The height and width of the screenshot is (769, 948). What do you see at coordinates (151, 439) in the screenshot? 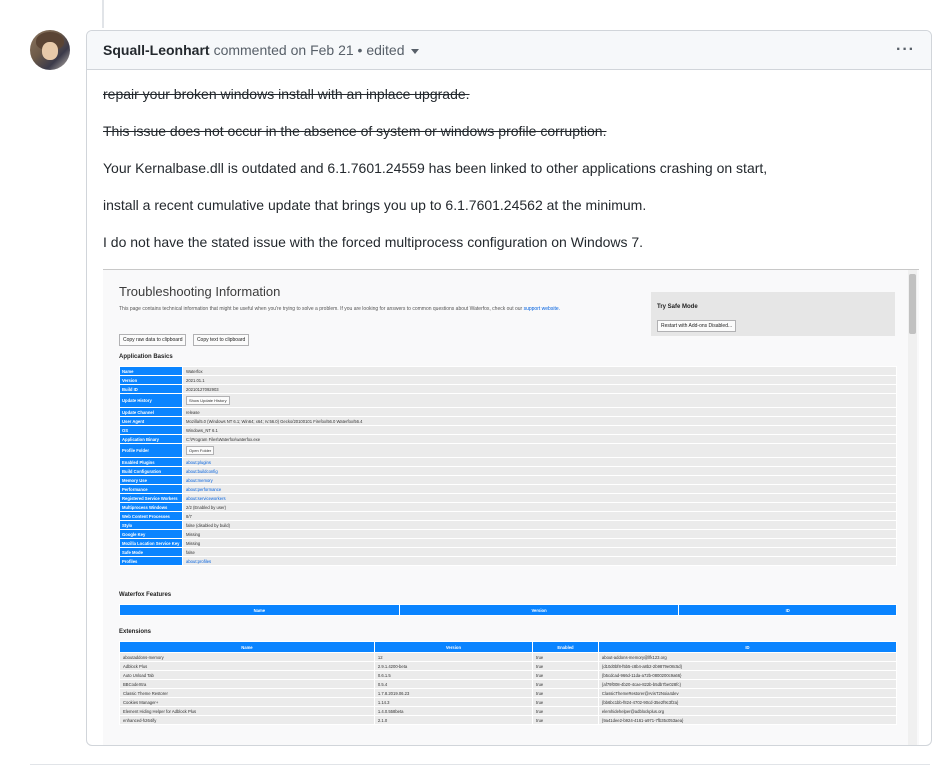
I see `app-basics-key: Application Binary` at bounding box center [151, 439].